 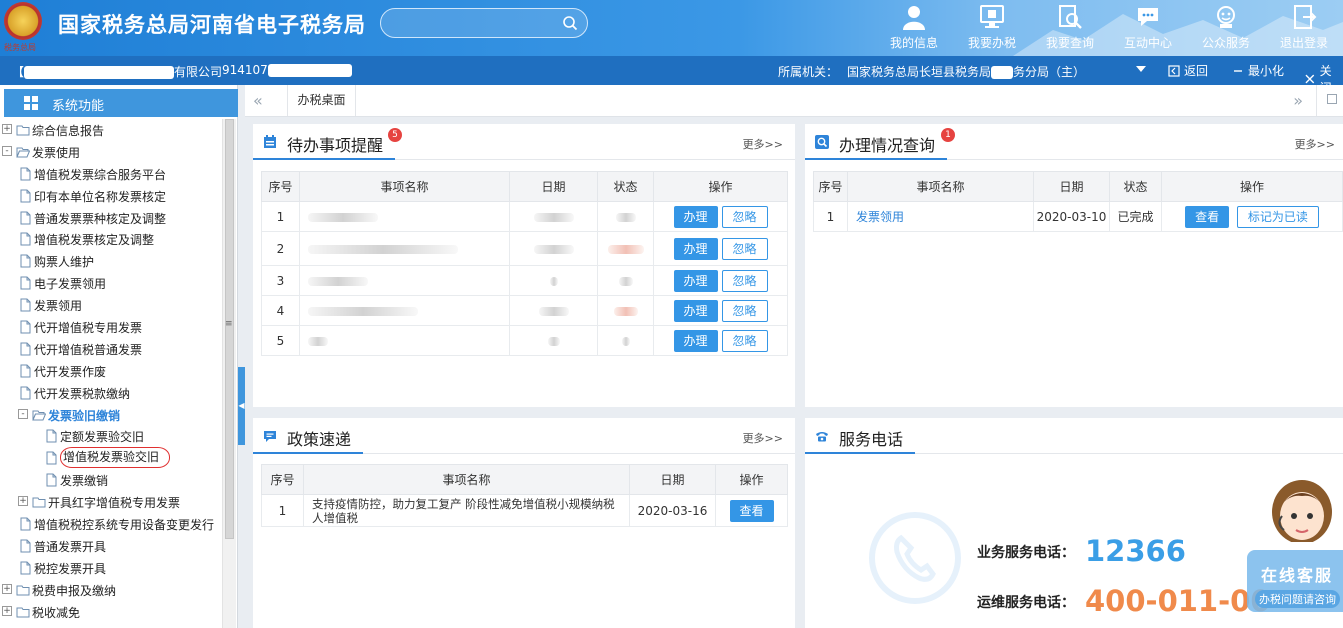 What do you see at coordinates (1188, 70) in the screenshot?
I see `back-button: 返回` at bounding box center [1188, 70].